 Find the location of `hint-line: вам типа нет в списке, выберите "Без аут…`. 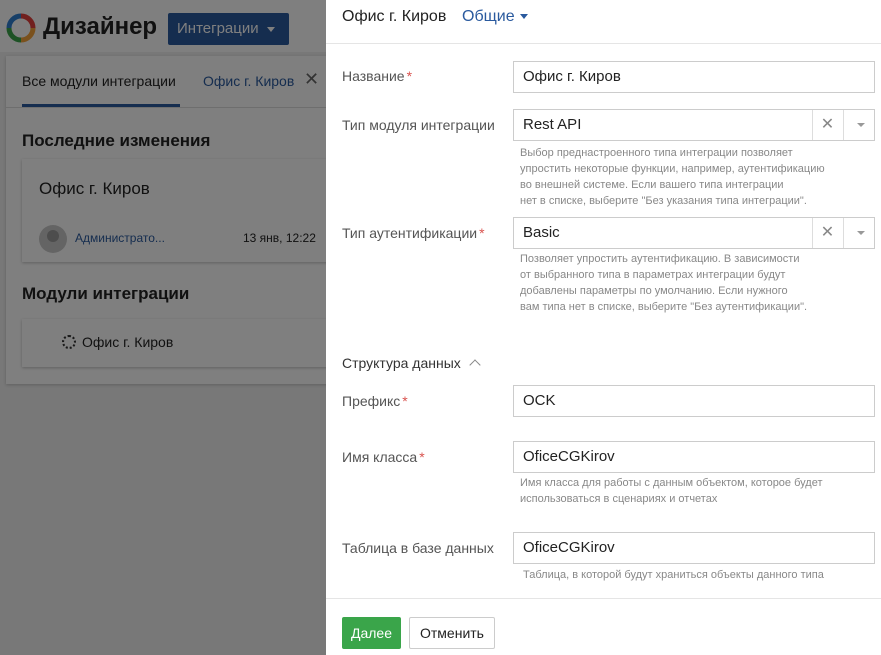

hint-line: вам типа нет в списке, выберите "Без аут… is located at coordinates (664, 307).